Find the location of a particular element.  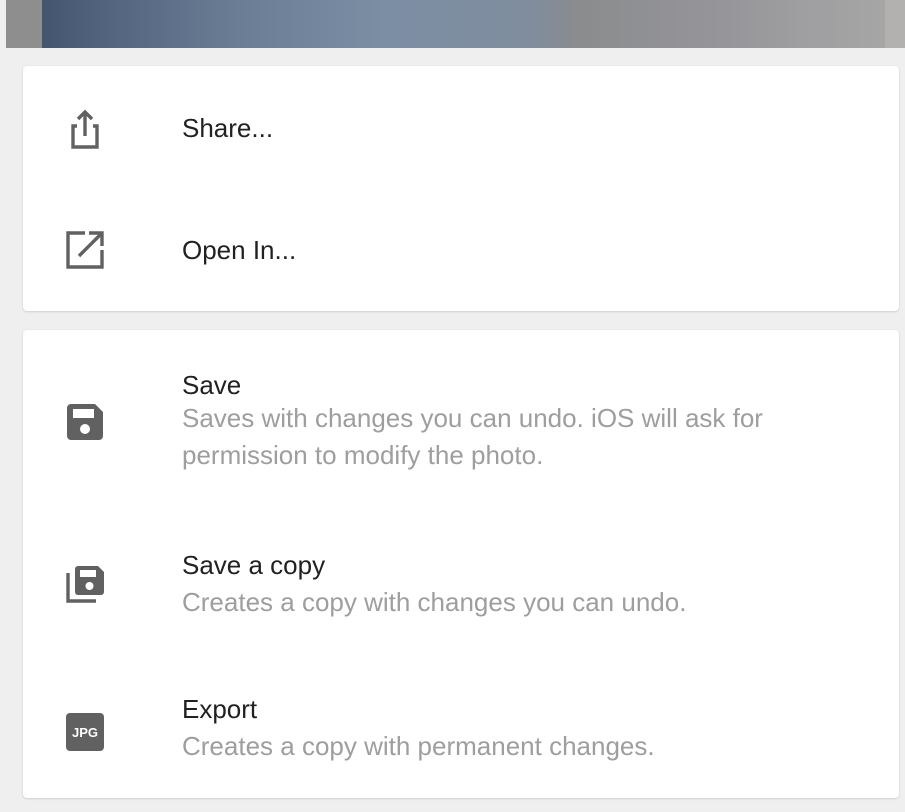

photo-preview is located at coordinates (455, 24).